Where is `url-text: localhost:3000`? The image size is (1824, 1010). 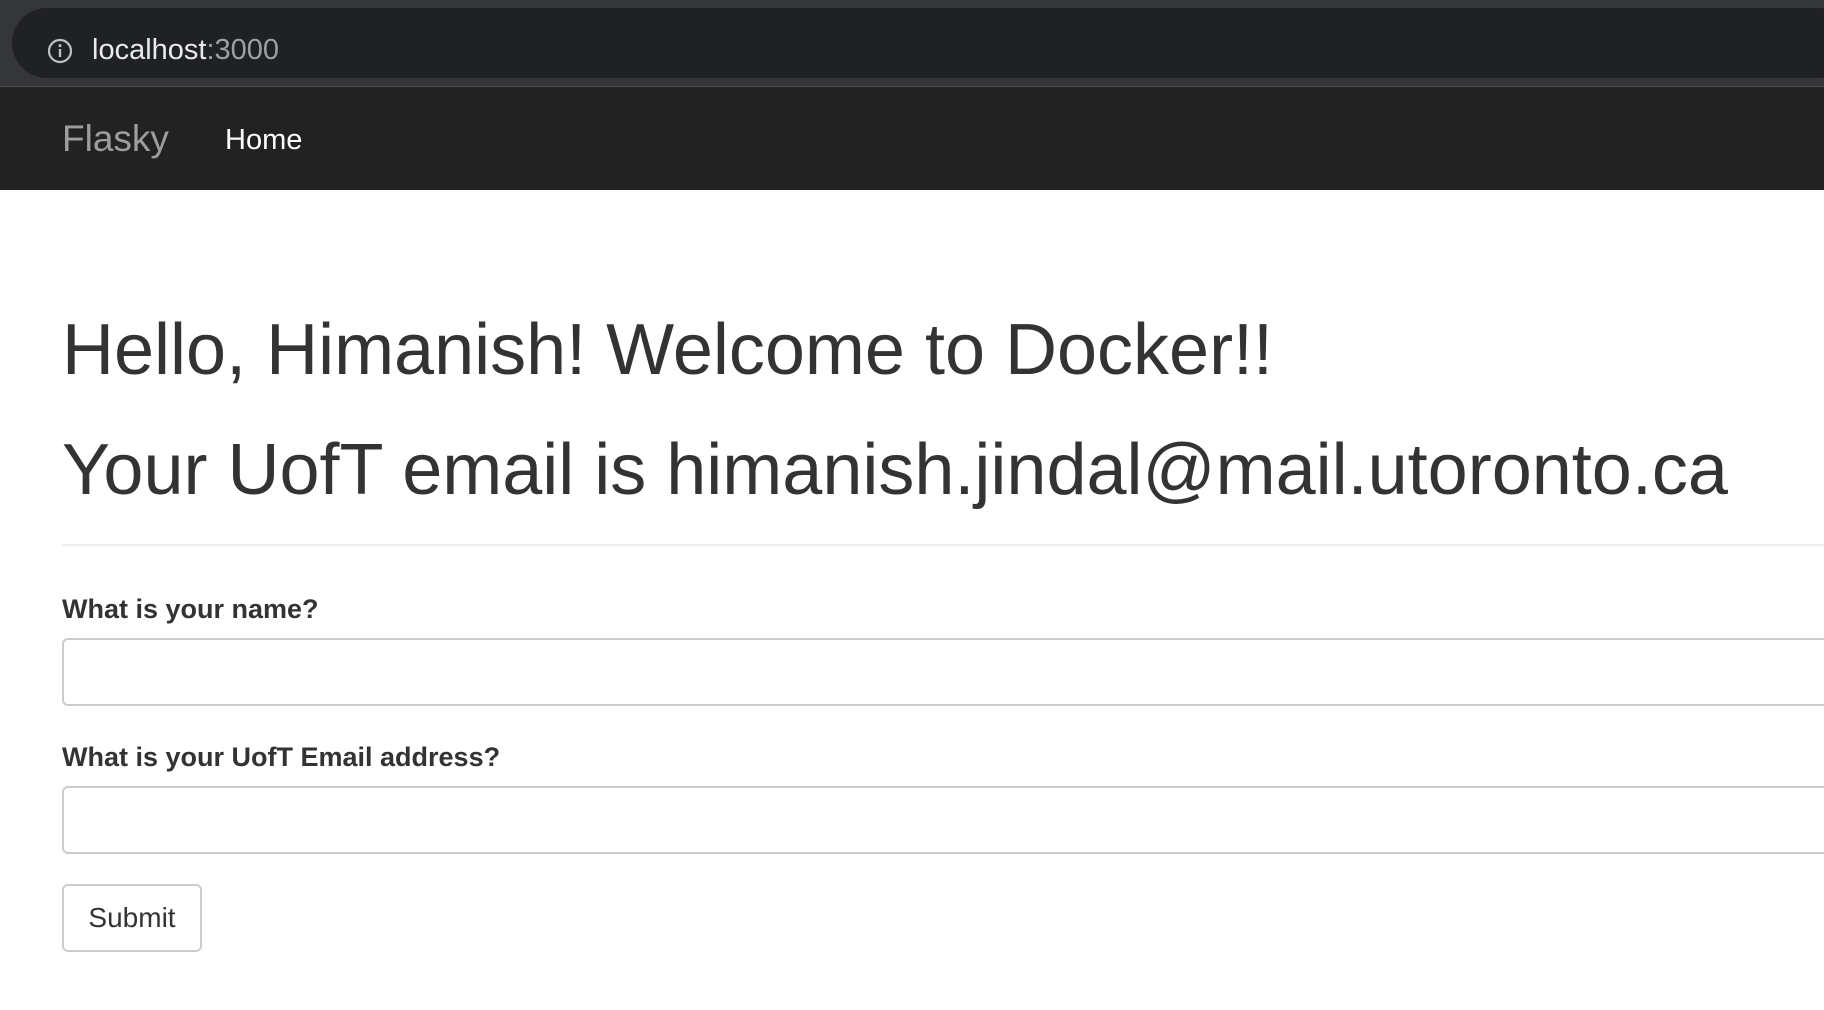
url-text: localhost:3000 is located at coordinates (185, 50).